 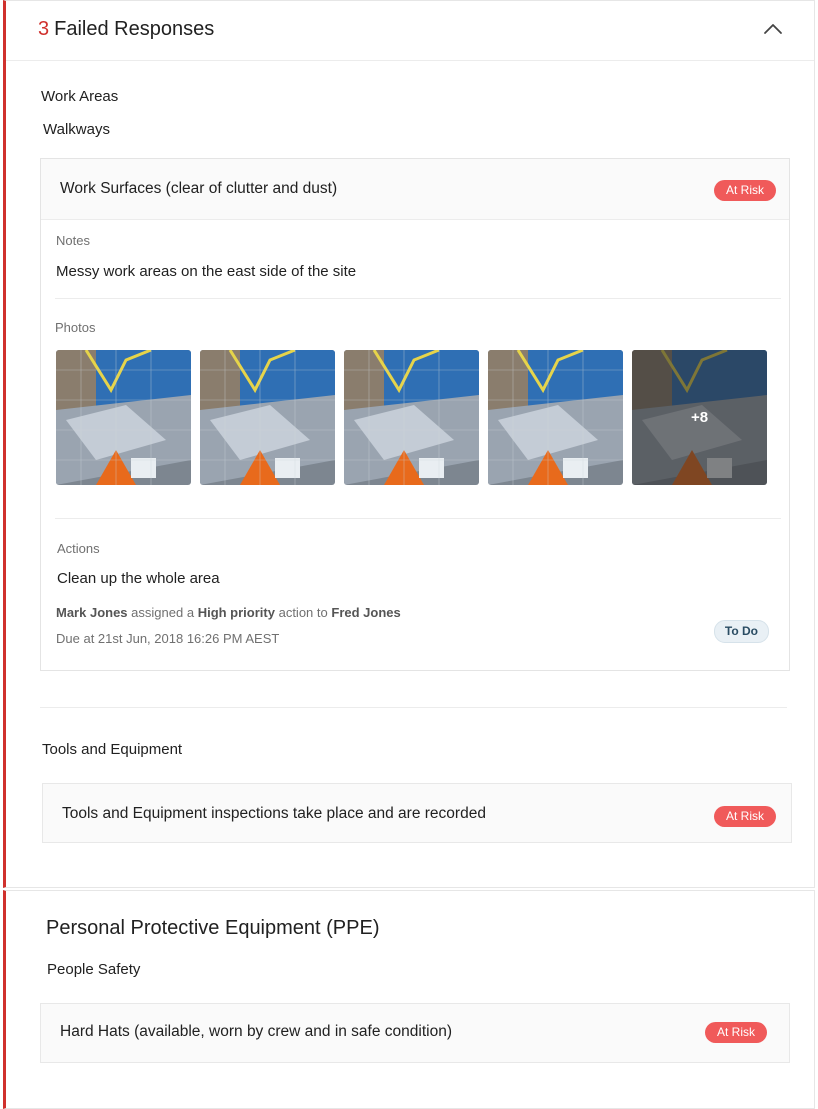 I want to click on action-status-badge: To Do, so click(x=741, y=631).